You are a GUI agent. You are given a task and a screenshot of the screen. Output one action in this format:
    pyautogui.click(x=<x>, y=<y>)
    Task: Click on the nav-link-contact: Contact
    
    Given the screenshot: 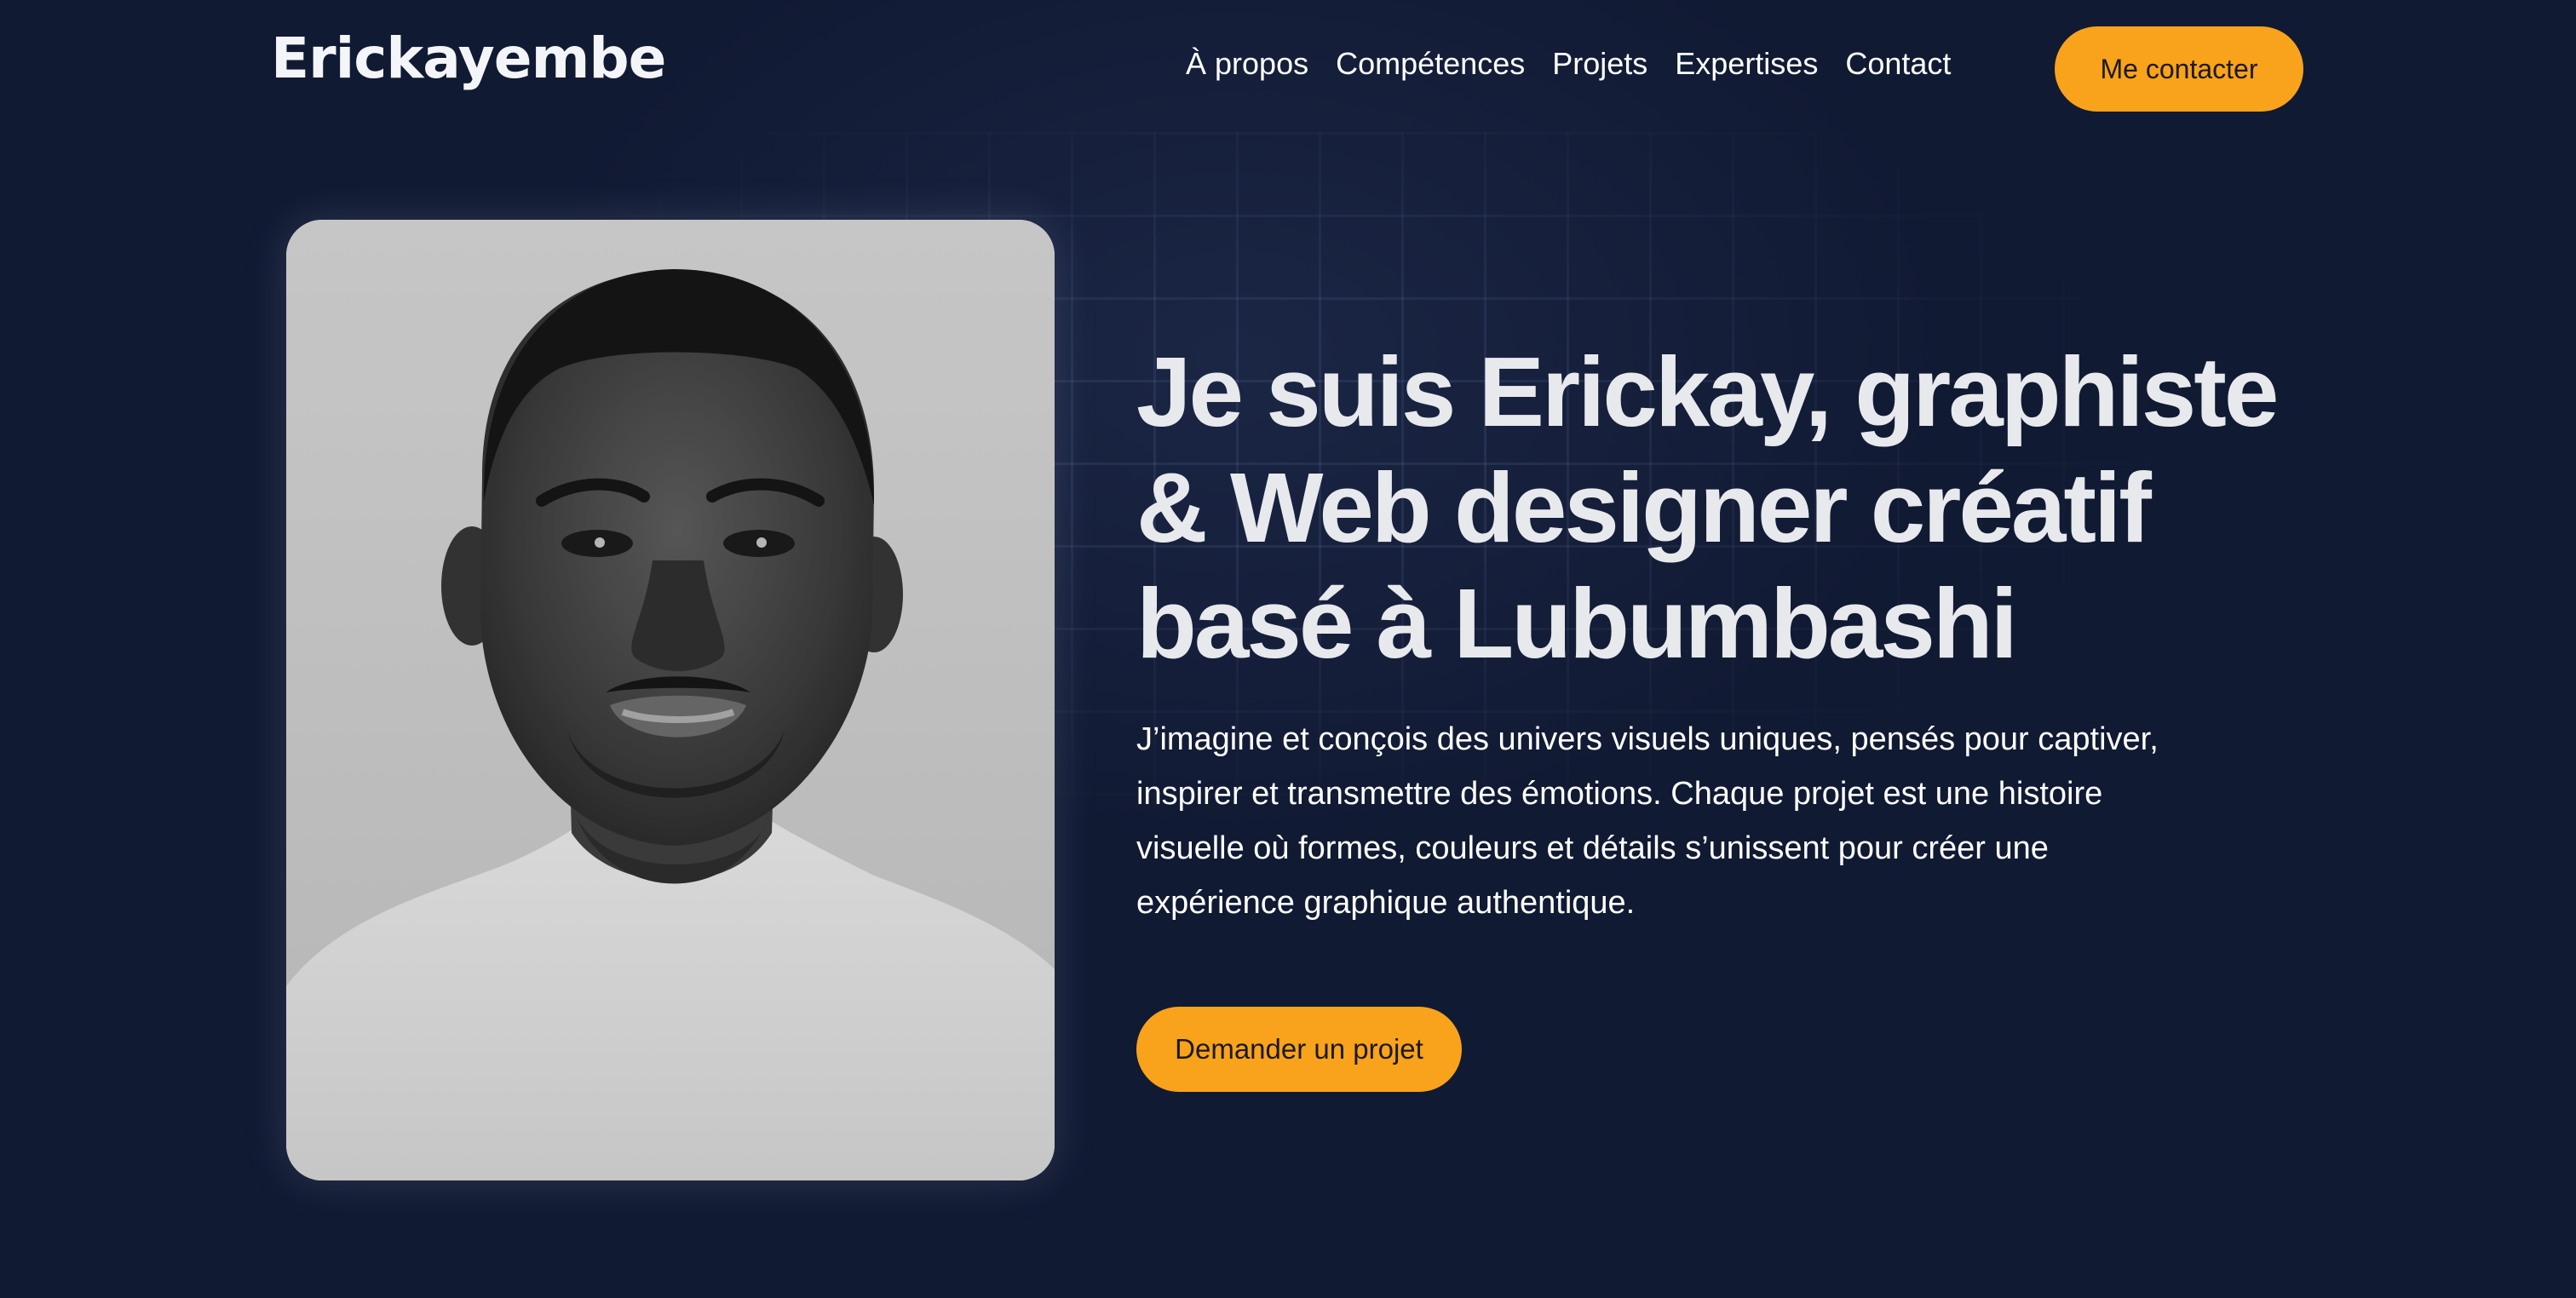 What is the action you would take?
    pyautogui.click(x=1898, y=64)
    